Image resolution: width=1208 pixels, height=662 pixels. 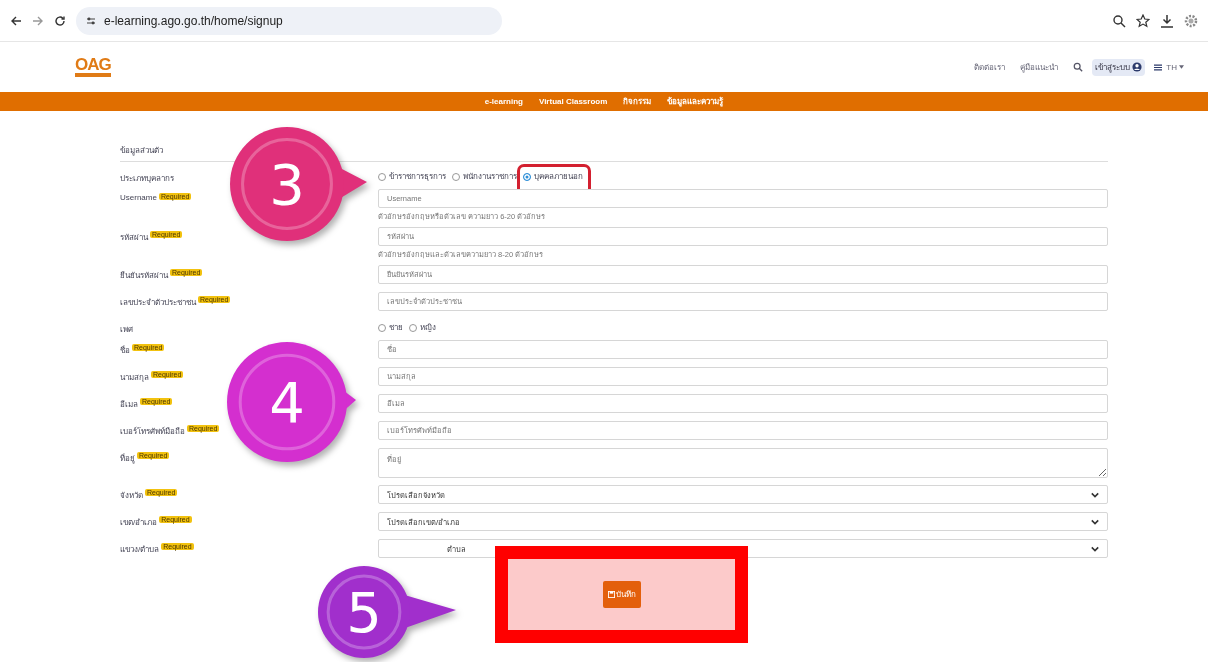 I want to click on field-label: แขวง/ตำบล, so click(x=140, y=550).